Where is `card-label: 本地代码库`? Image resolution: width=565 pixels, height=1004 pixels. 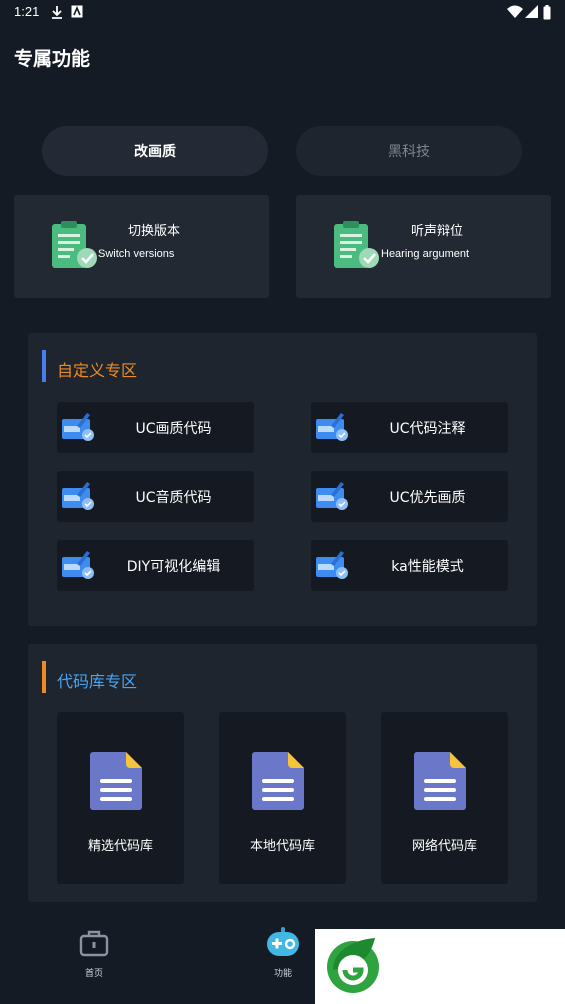 card-label: 本地代码库 is located at coordinates (282, 846).